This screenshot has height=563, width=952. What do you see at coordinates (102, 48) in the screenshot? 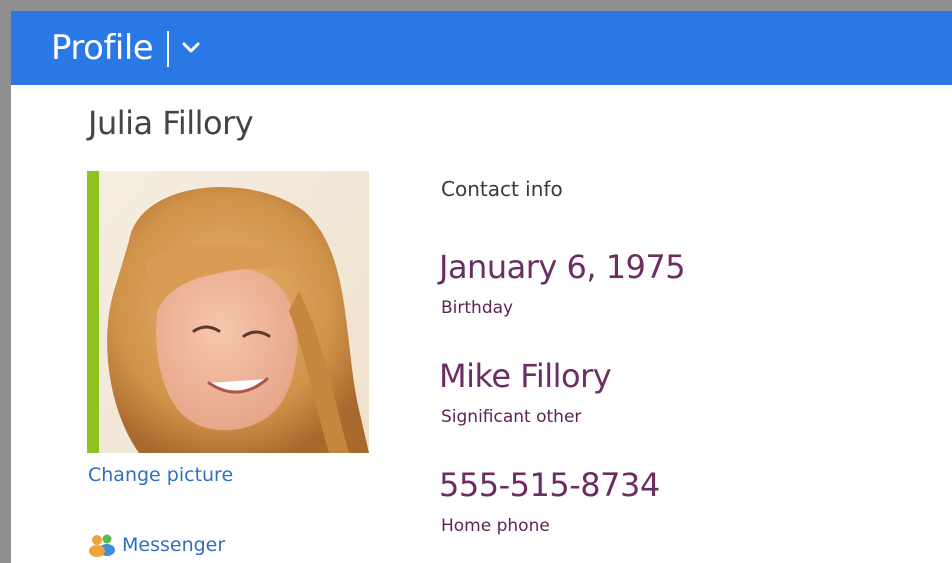
I see `page-title: Profile` at bounding box center [102, 48].